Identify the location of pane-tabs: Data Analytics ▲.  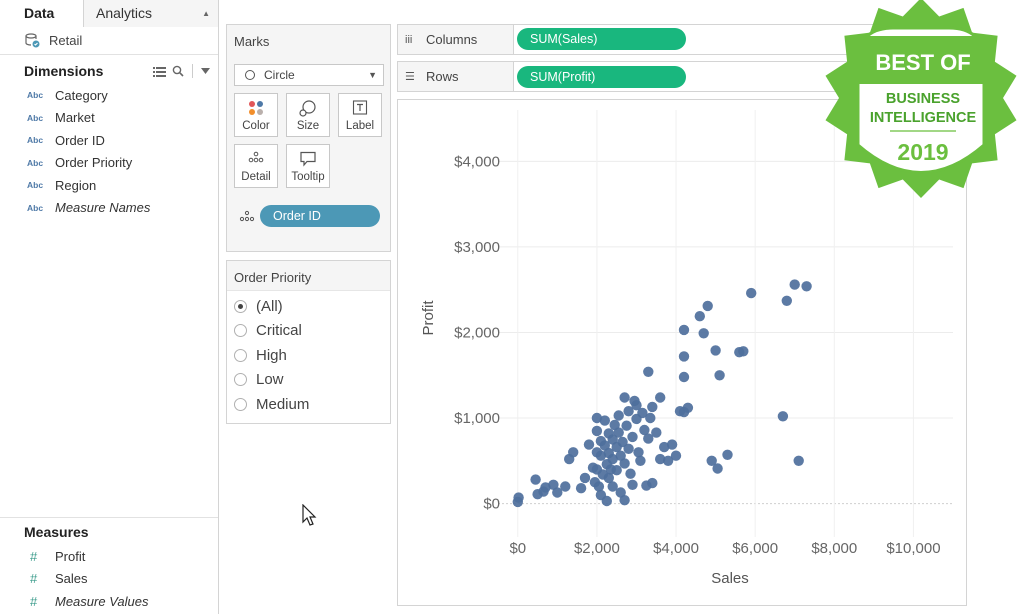
(109, 13).